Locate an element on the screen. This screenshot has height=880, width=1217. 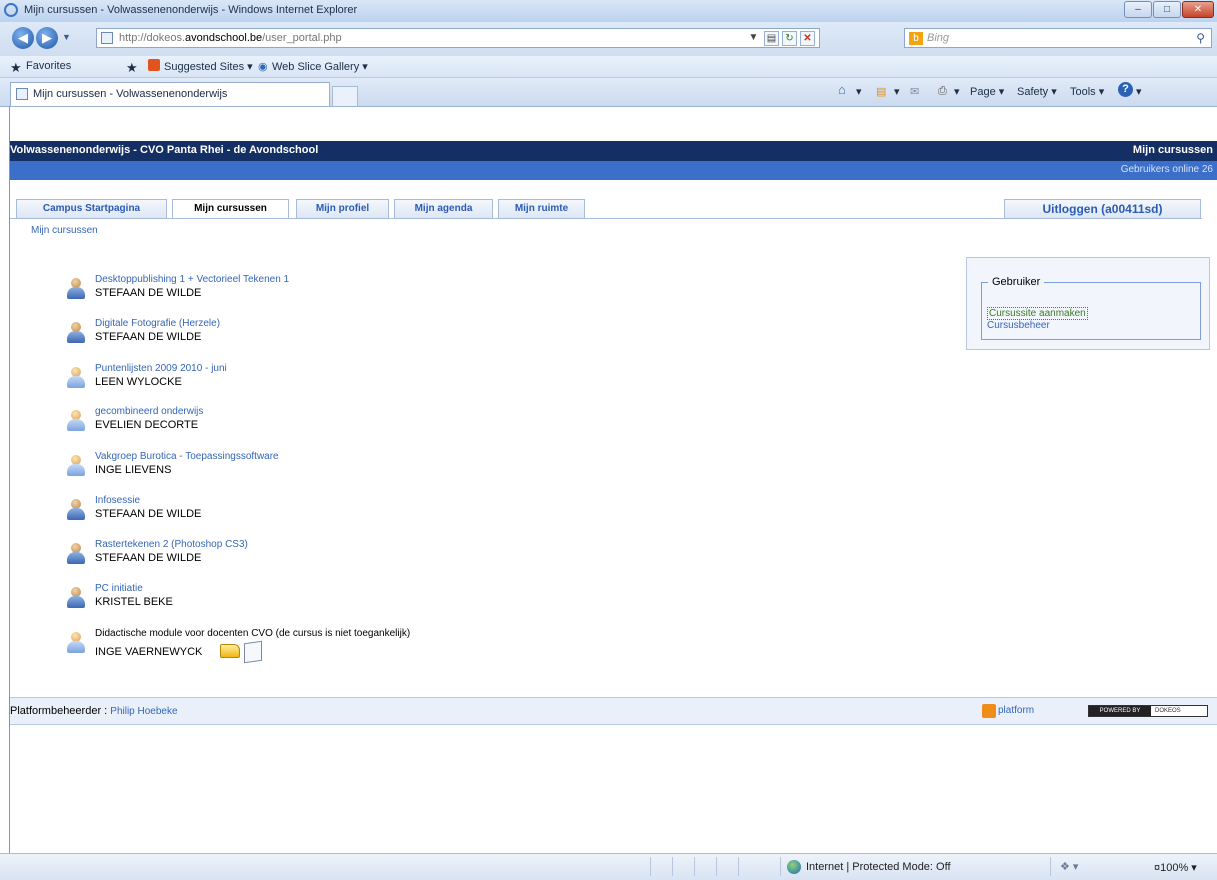
course-link: PC initiatie is located at coordinates (119, 588).